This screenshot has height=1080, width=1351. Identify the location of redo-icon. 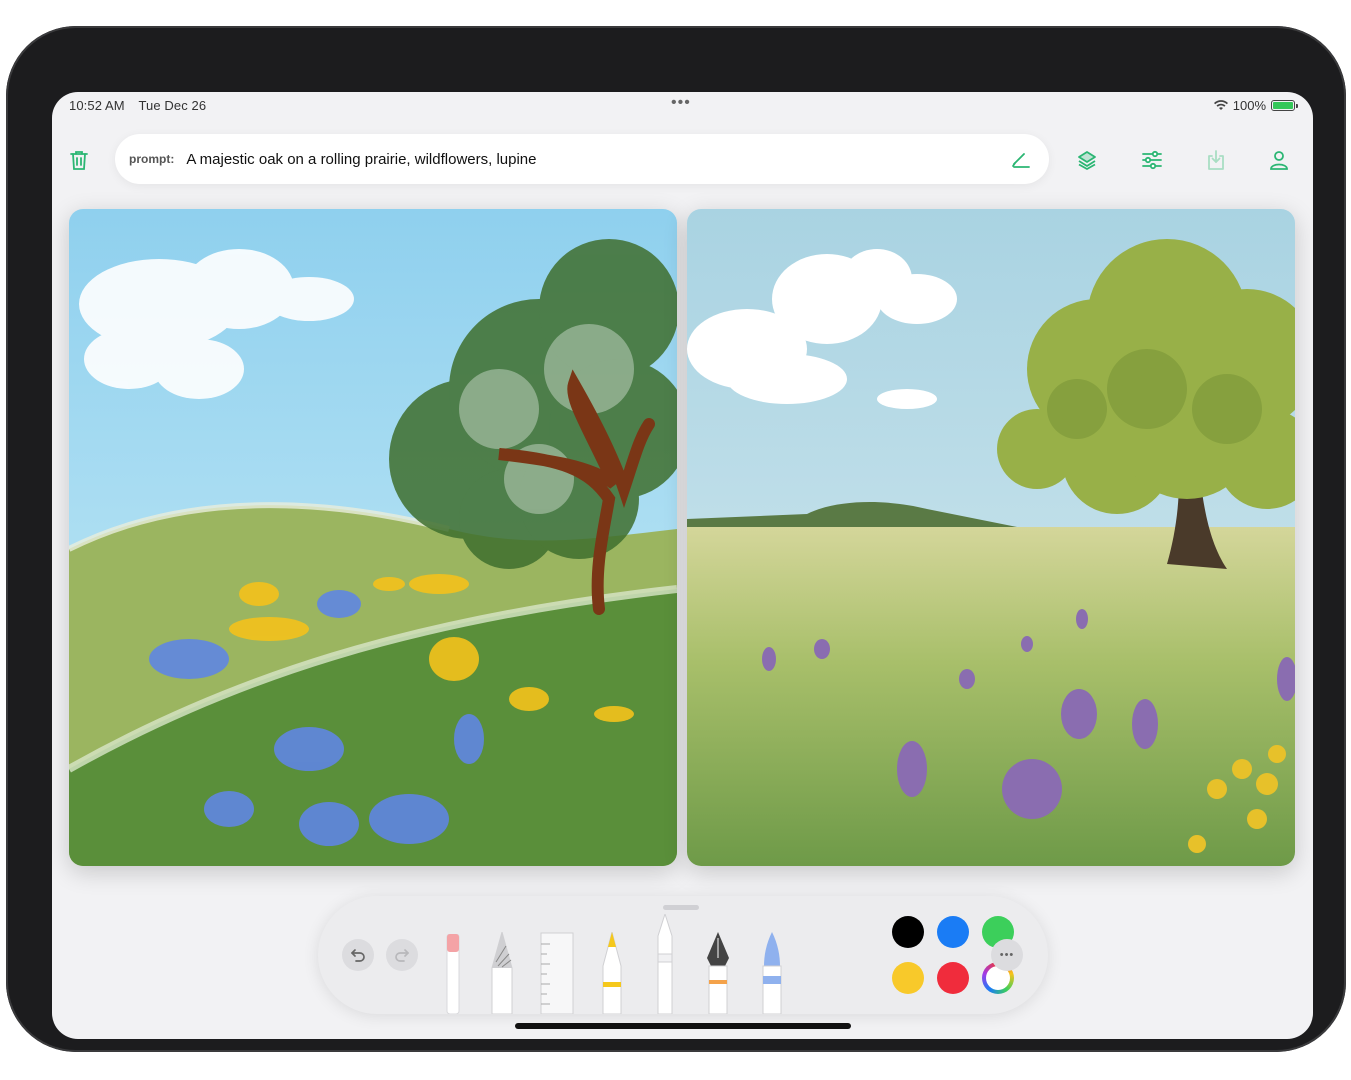
(402, 955).